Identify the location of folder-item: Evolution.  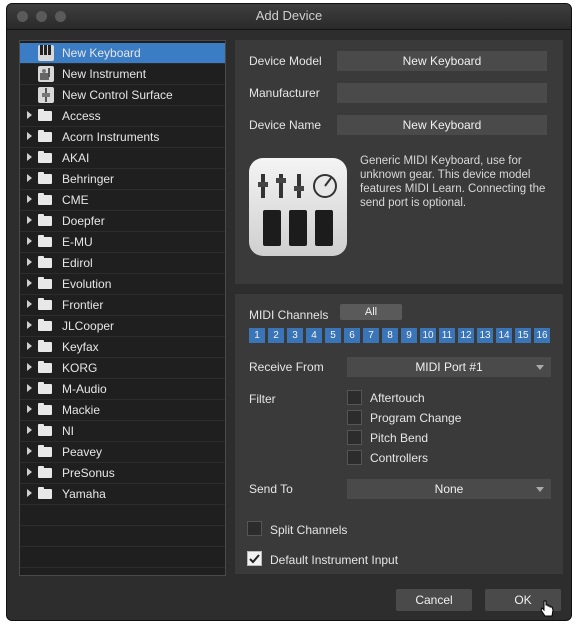
(122, 284).